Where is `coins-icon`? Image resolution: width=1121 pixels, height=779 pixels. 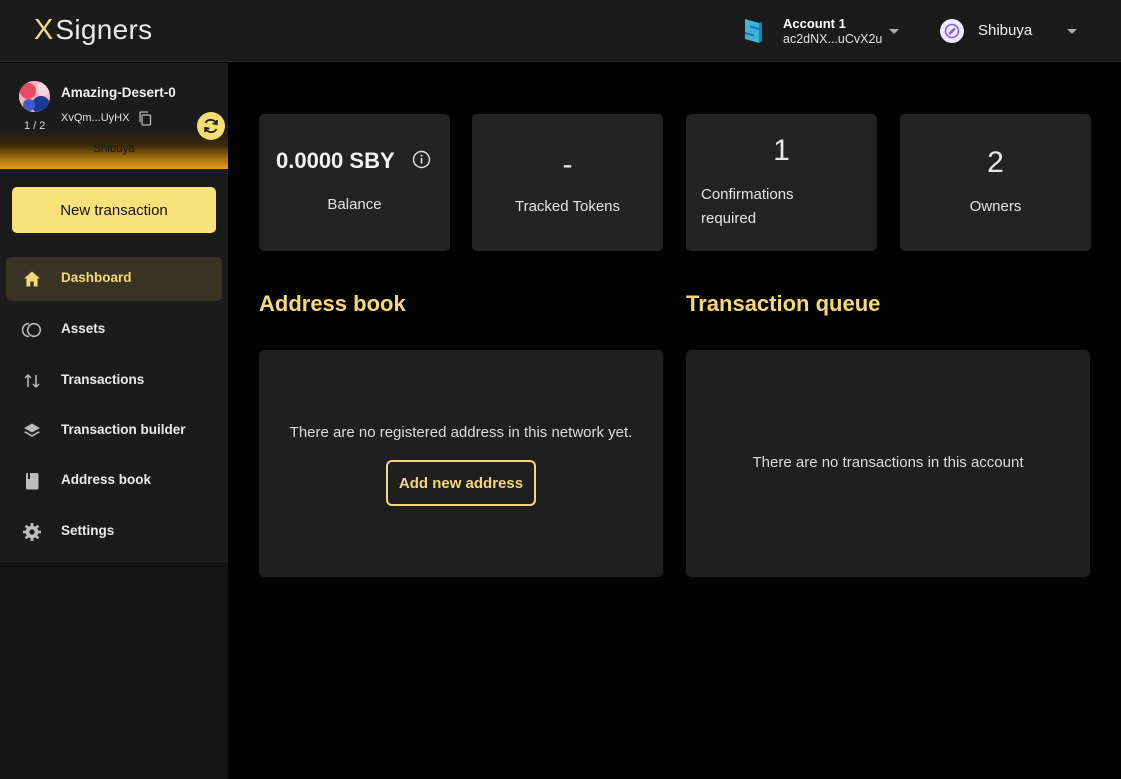
coins-icon is located at coordinates (32, 330).